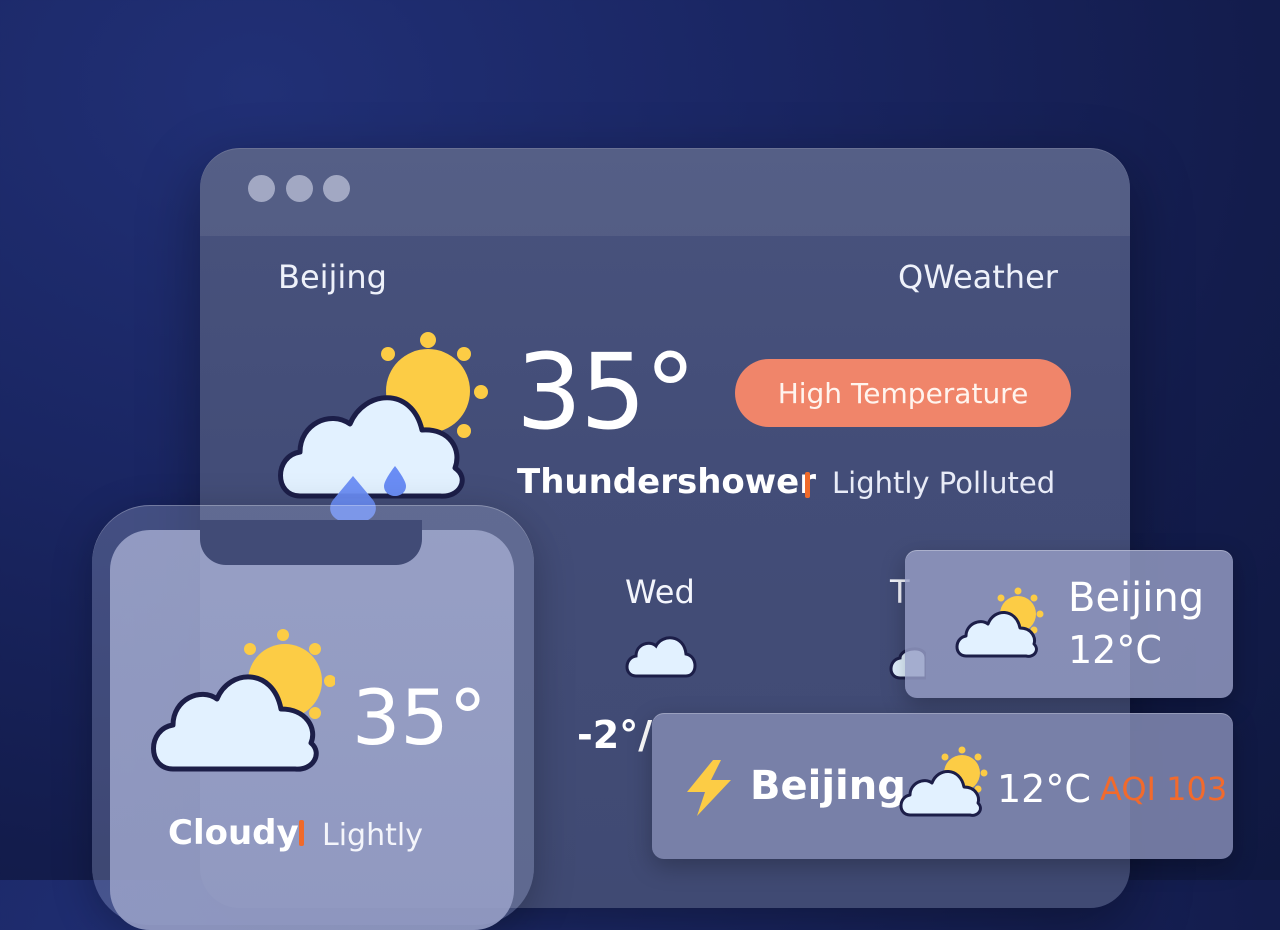 This screenshot has width=1280, height=930. Describe the element at coordinates (1044, 789) in the screenshot. I see `widget-wide-temperature: 12°C` at that location.